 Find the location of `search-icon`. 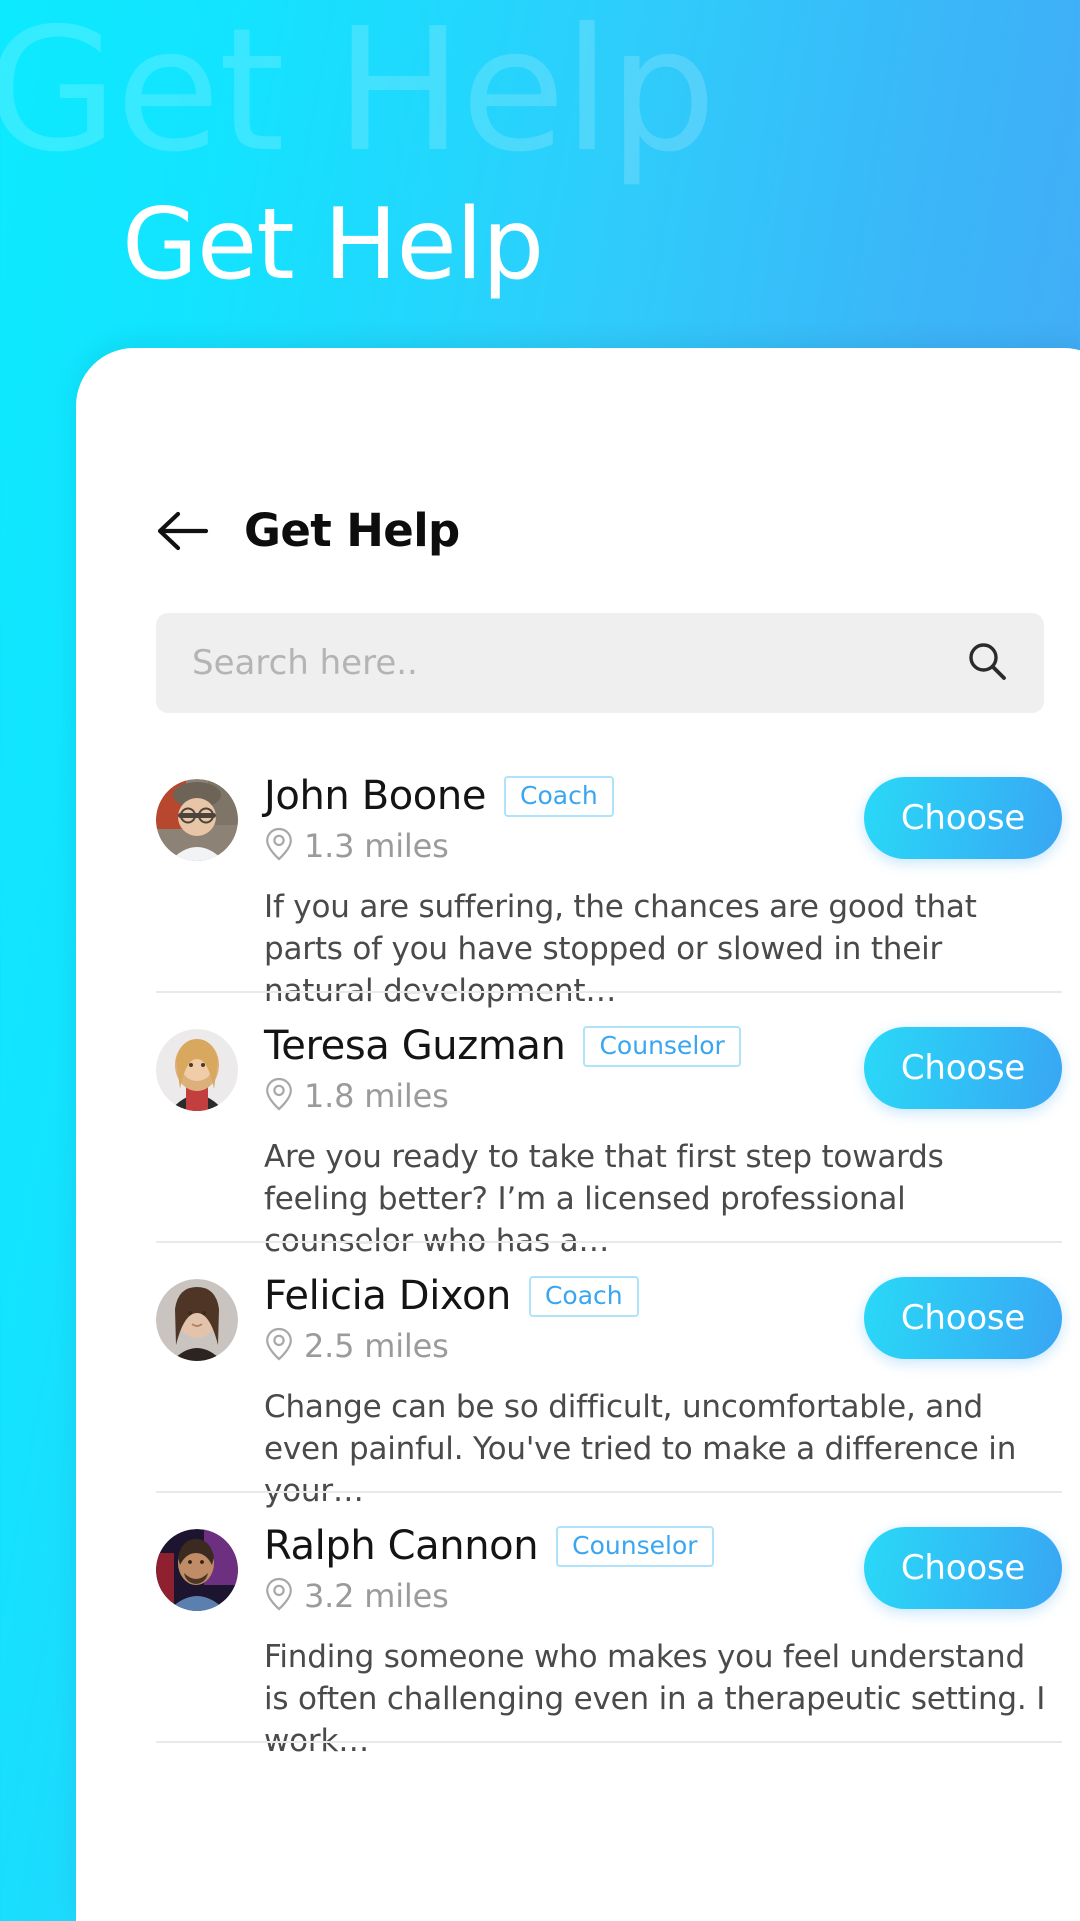

search-icon is located at coordinates (987, 663).